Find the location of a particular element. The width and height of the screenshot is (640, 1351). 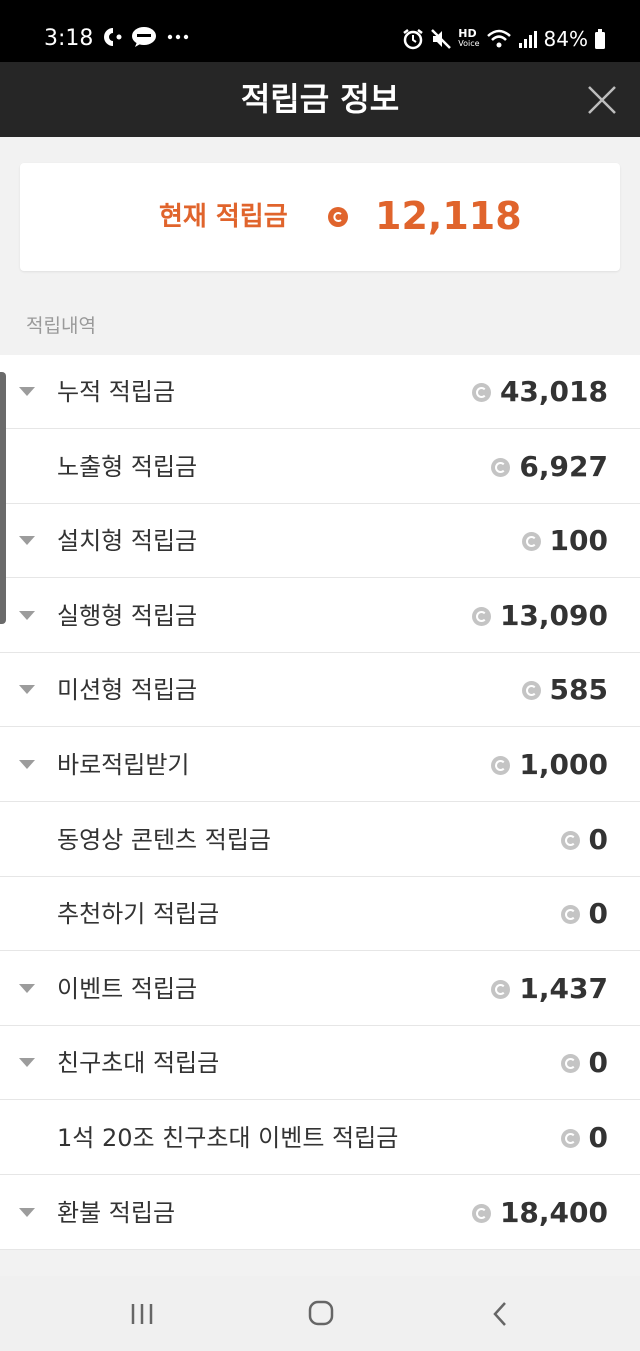

home-icon is located at coordinates (321, 1314).